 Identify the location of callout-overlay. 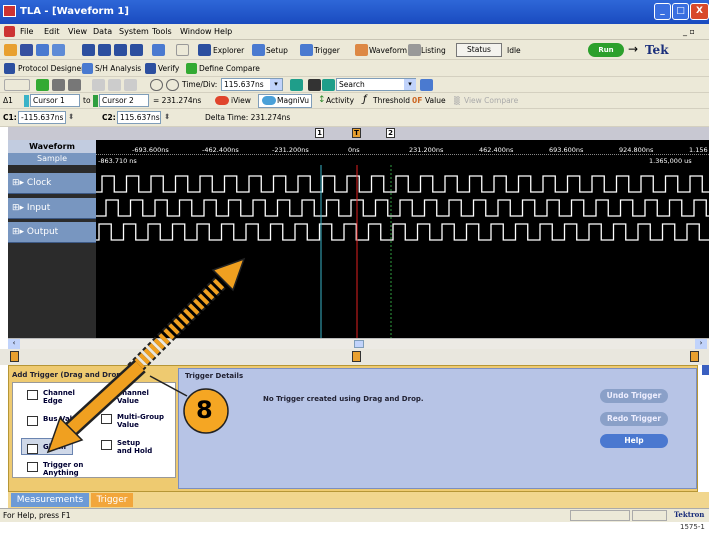
(146, 355).